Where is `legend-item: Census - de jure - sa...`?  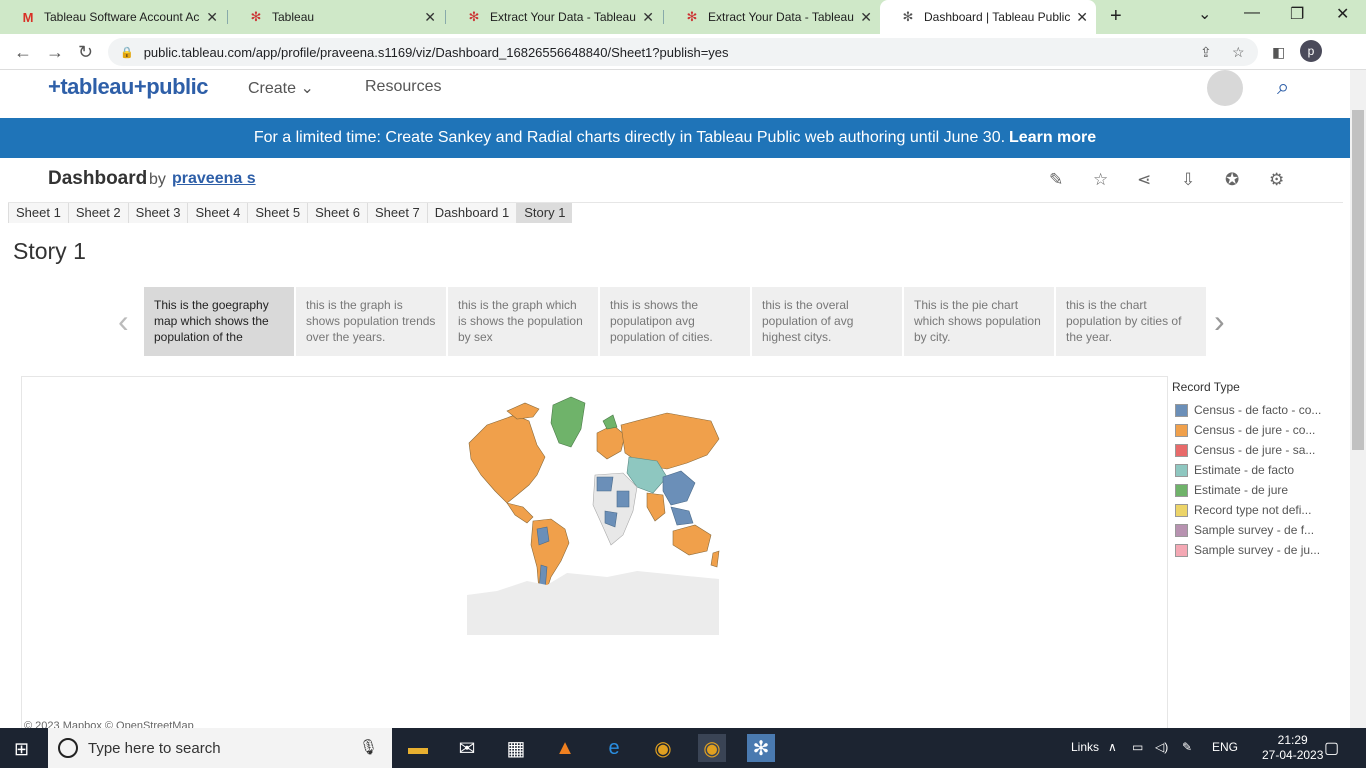 legend-item: Census - de jure - sa... is located at coordinates (1252, 450).